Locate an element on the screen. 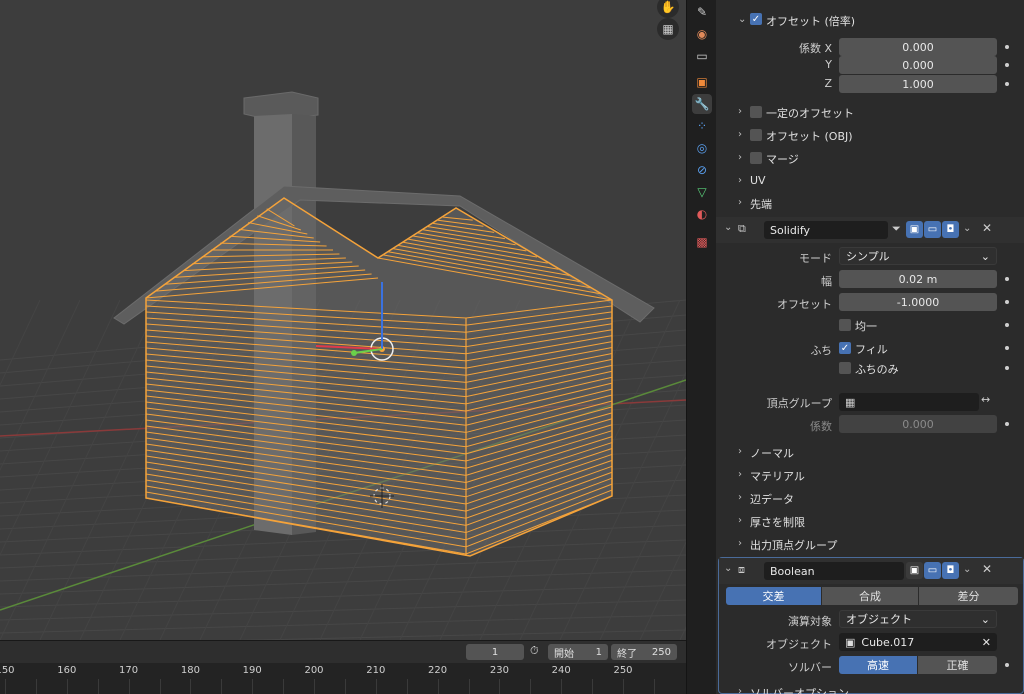  render-tab-icon: ◉ is located at coordinates (702, 34).